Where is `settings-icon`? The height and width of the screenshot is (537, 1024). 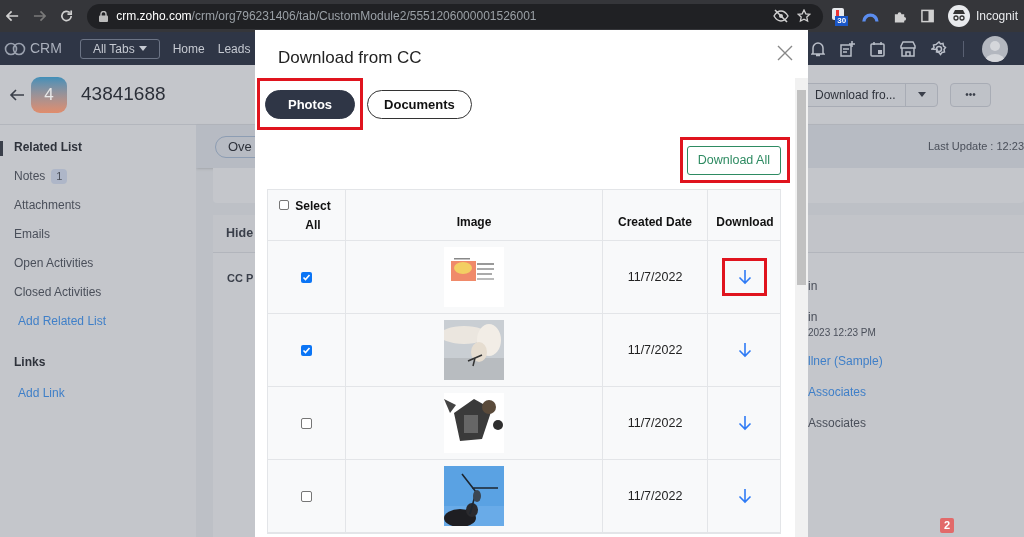
settings-icon is located at coordinates (939, 48).